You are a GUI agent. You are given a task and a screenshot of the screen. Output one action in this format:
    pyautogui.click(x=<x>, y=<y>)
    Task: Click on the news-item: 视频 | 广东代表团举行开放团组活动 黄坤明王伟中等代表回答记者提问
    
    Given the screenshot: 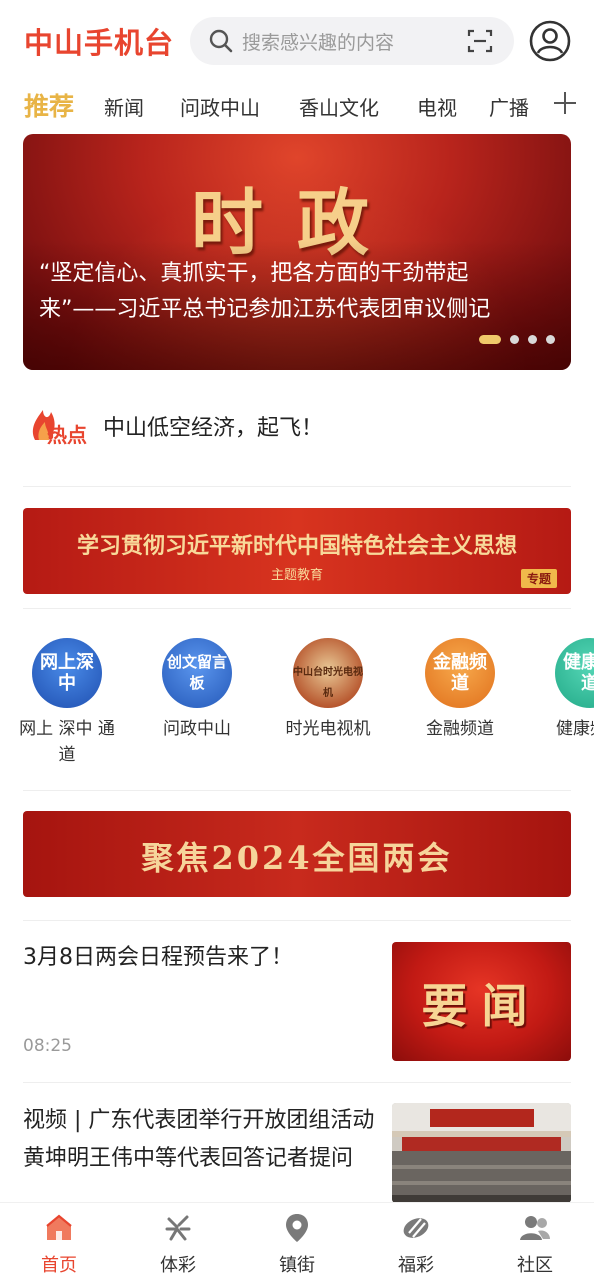 What is the action you would take?
    pyautogui.click(x=297, y=1152)
    